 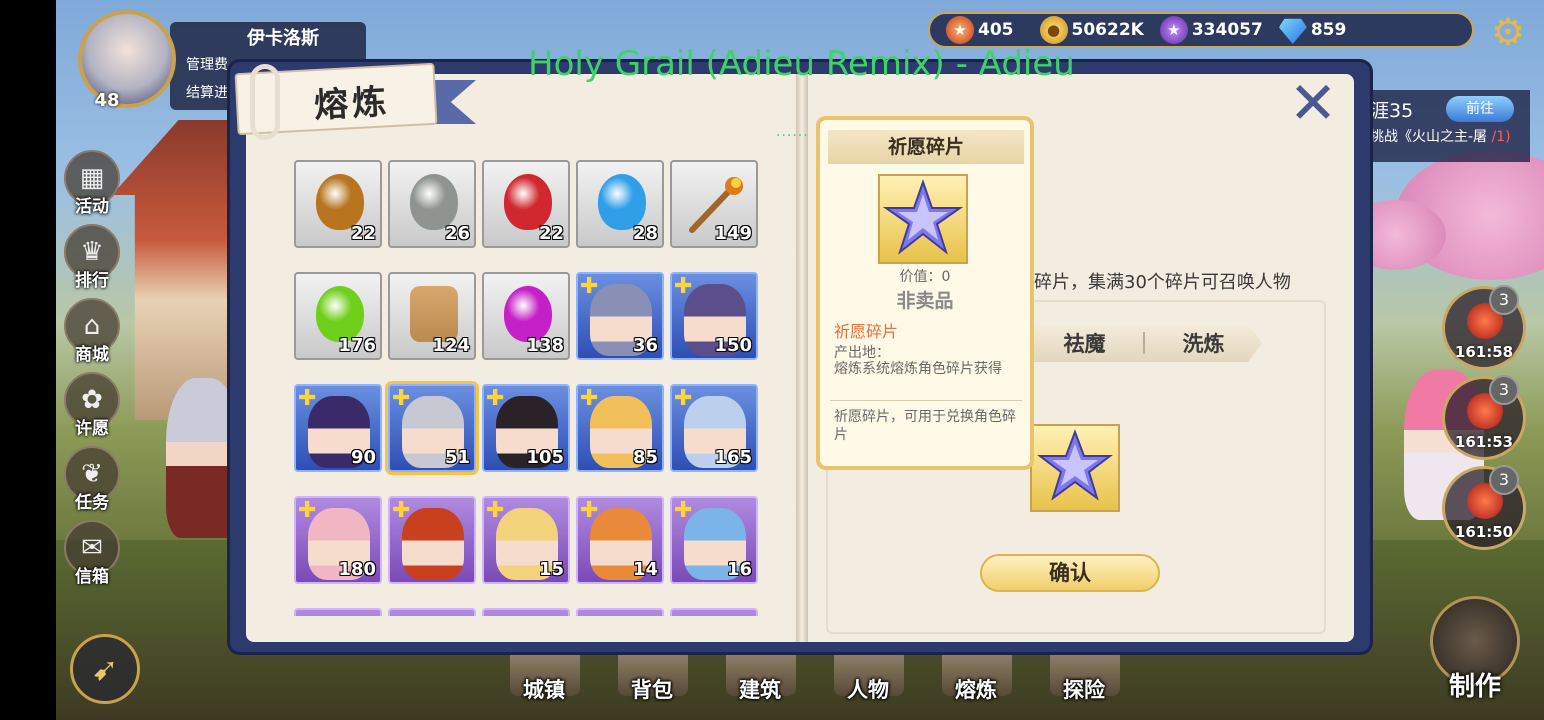 I want to click on nav-smelt: 熔炼, so click(x=976, y=684).